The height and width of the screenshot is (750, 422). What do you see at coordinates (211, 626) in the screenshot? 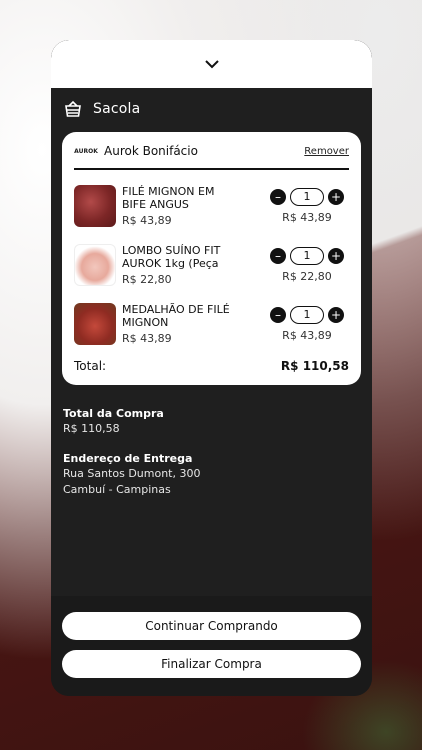
I see `continue-shopping-button: Continuar Comprando` at bounding box center [211, 626].